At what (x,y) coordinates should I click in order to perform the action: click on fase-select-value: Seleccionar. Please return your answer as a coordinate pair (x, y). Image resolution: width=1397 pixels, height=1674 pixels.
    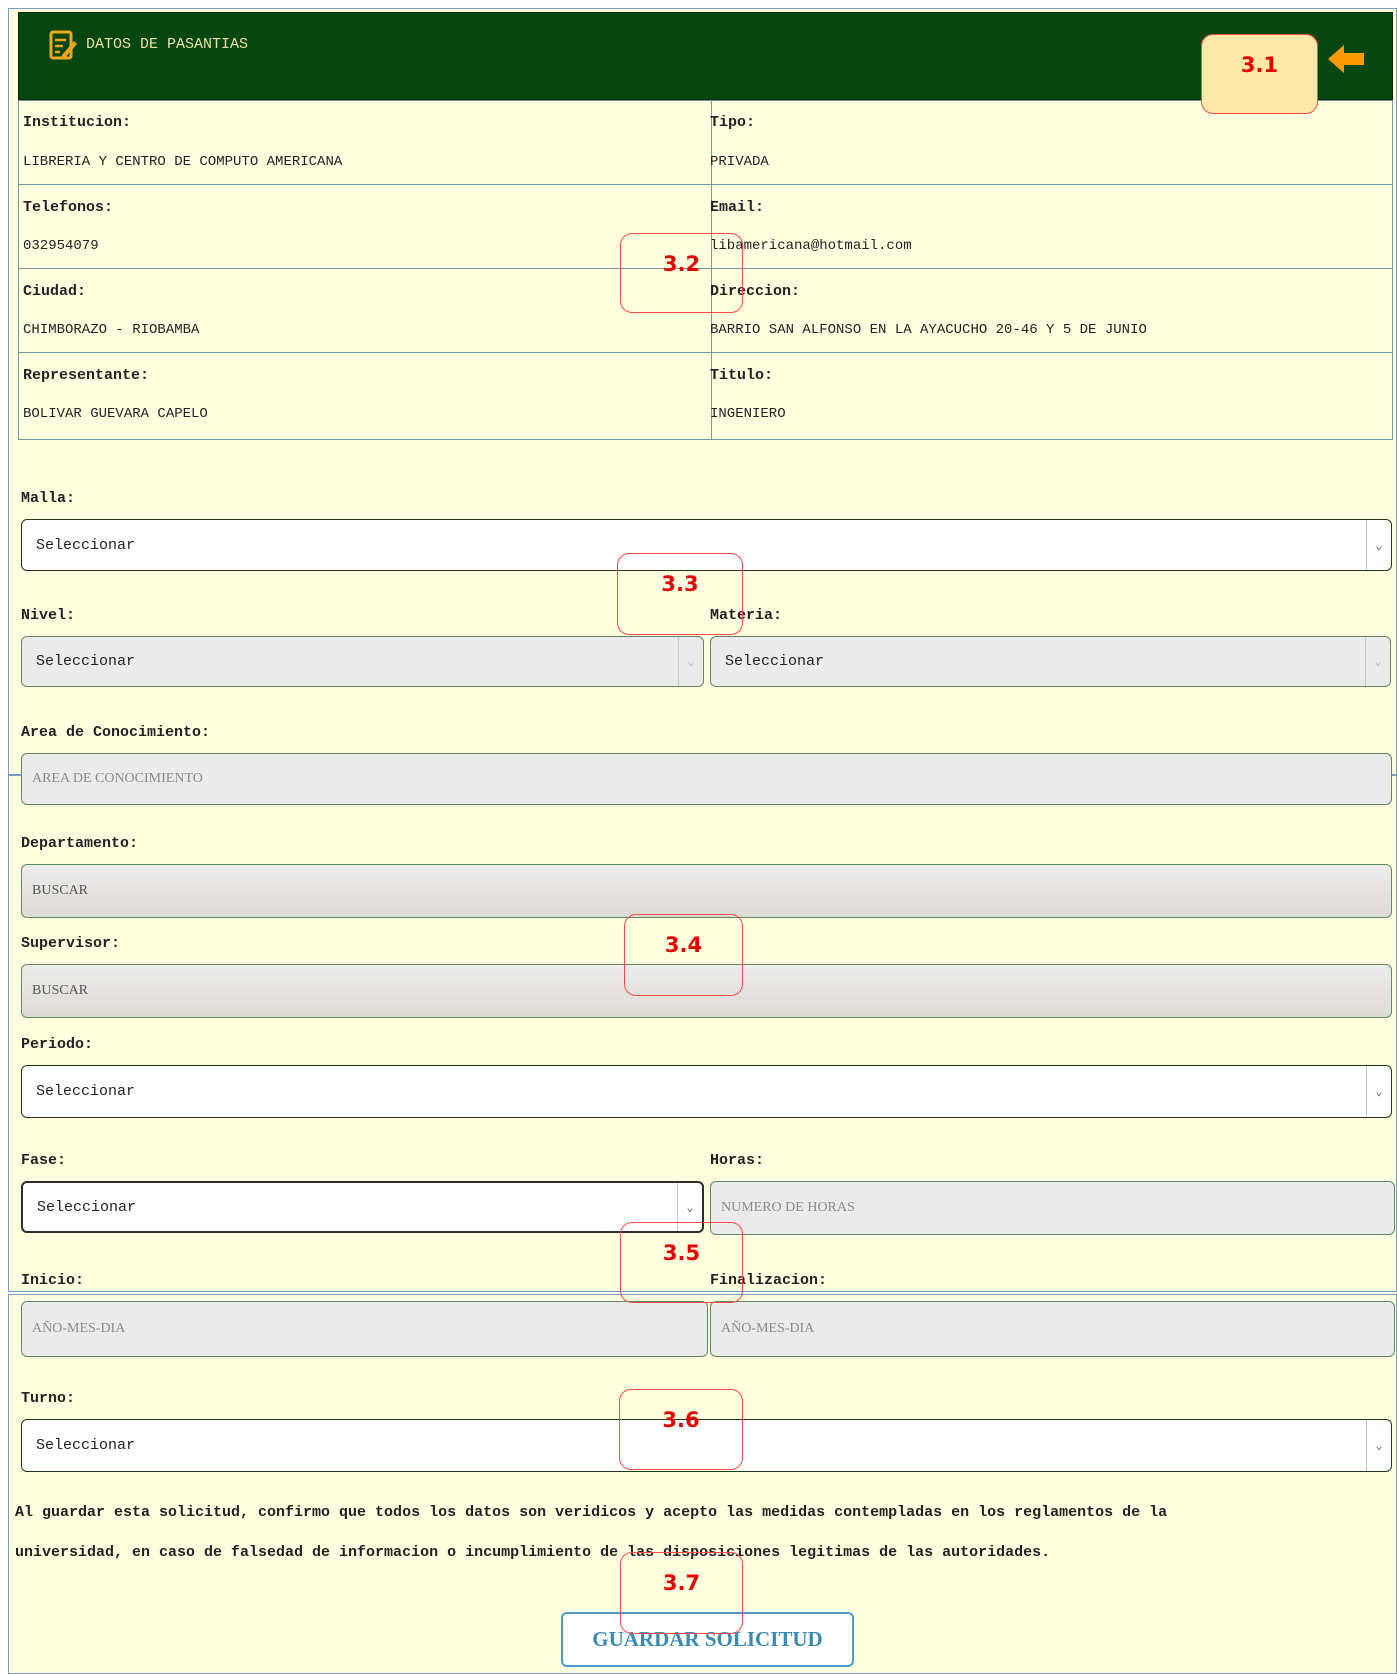
    Looking at the image, I should click on (87, 1207).